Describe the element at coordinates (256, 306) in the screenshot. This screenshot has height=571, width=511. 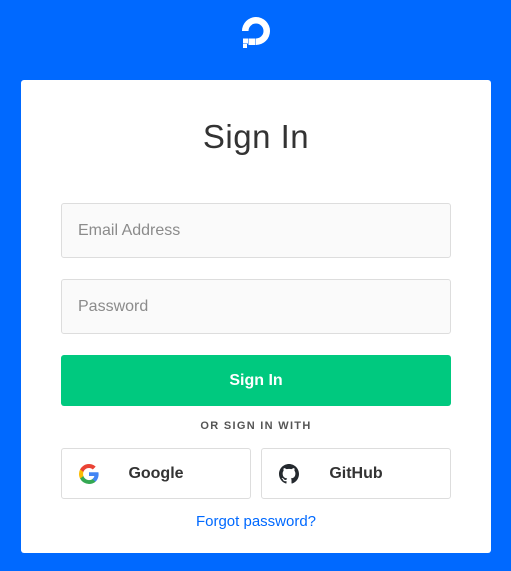
I see `password-field` at that location.